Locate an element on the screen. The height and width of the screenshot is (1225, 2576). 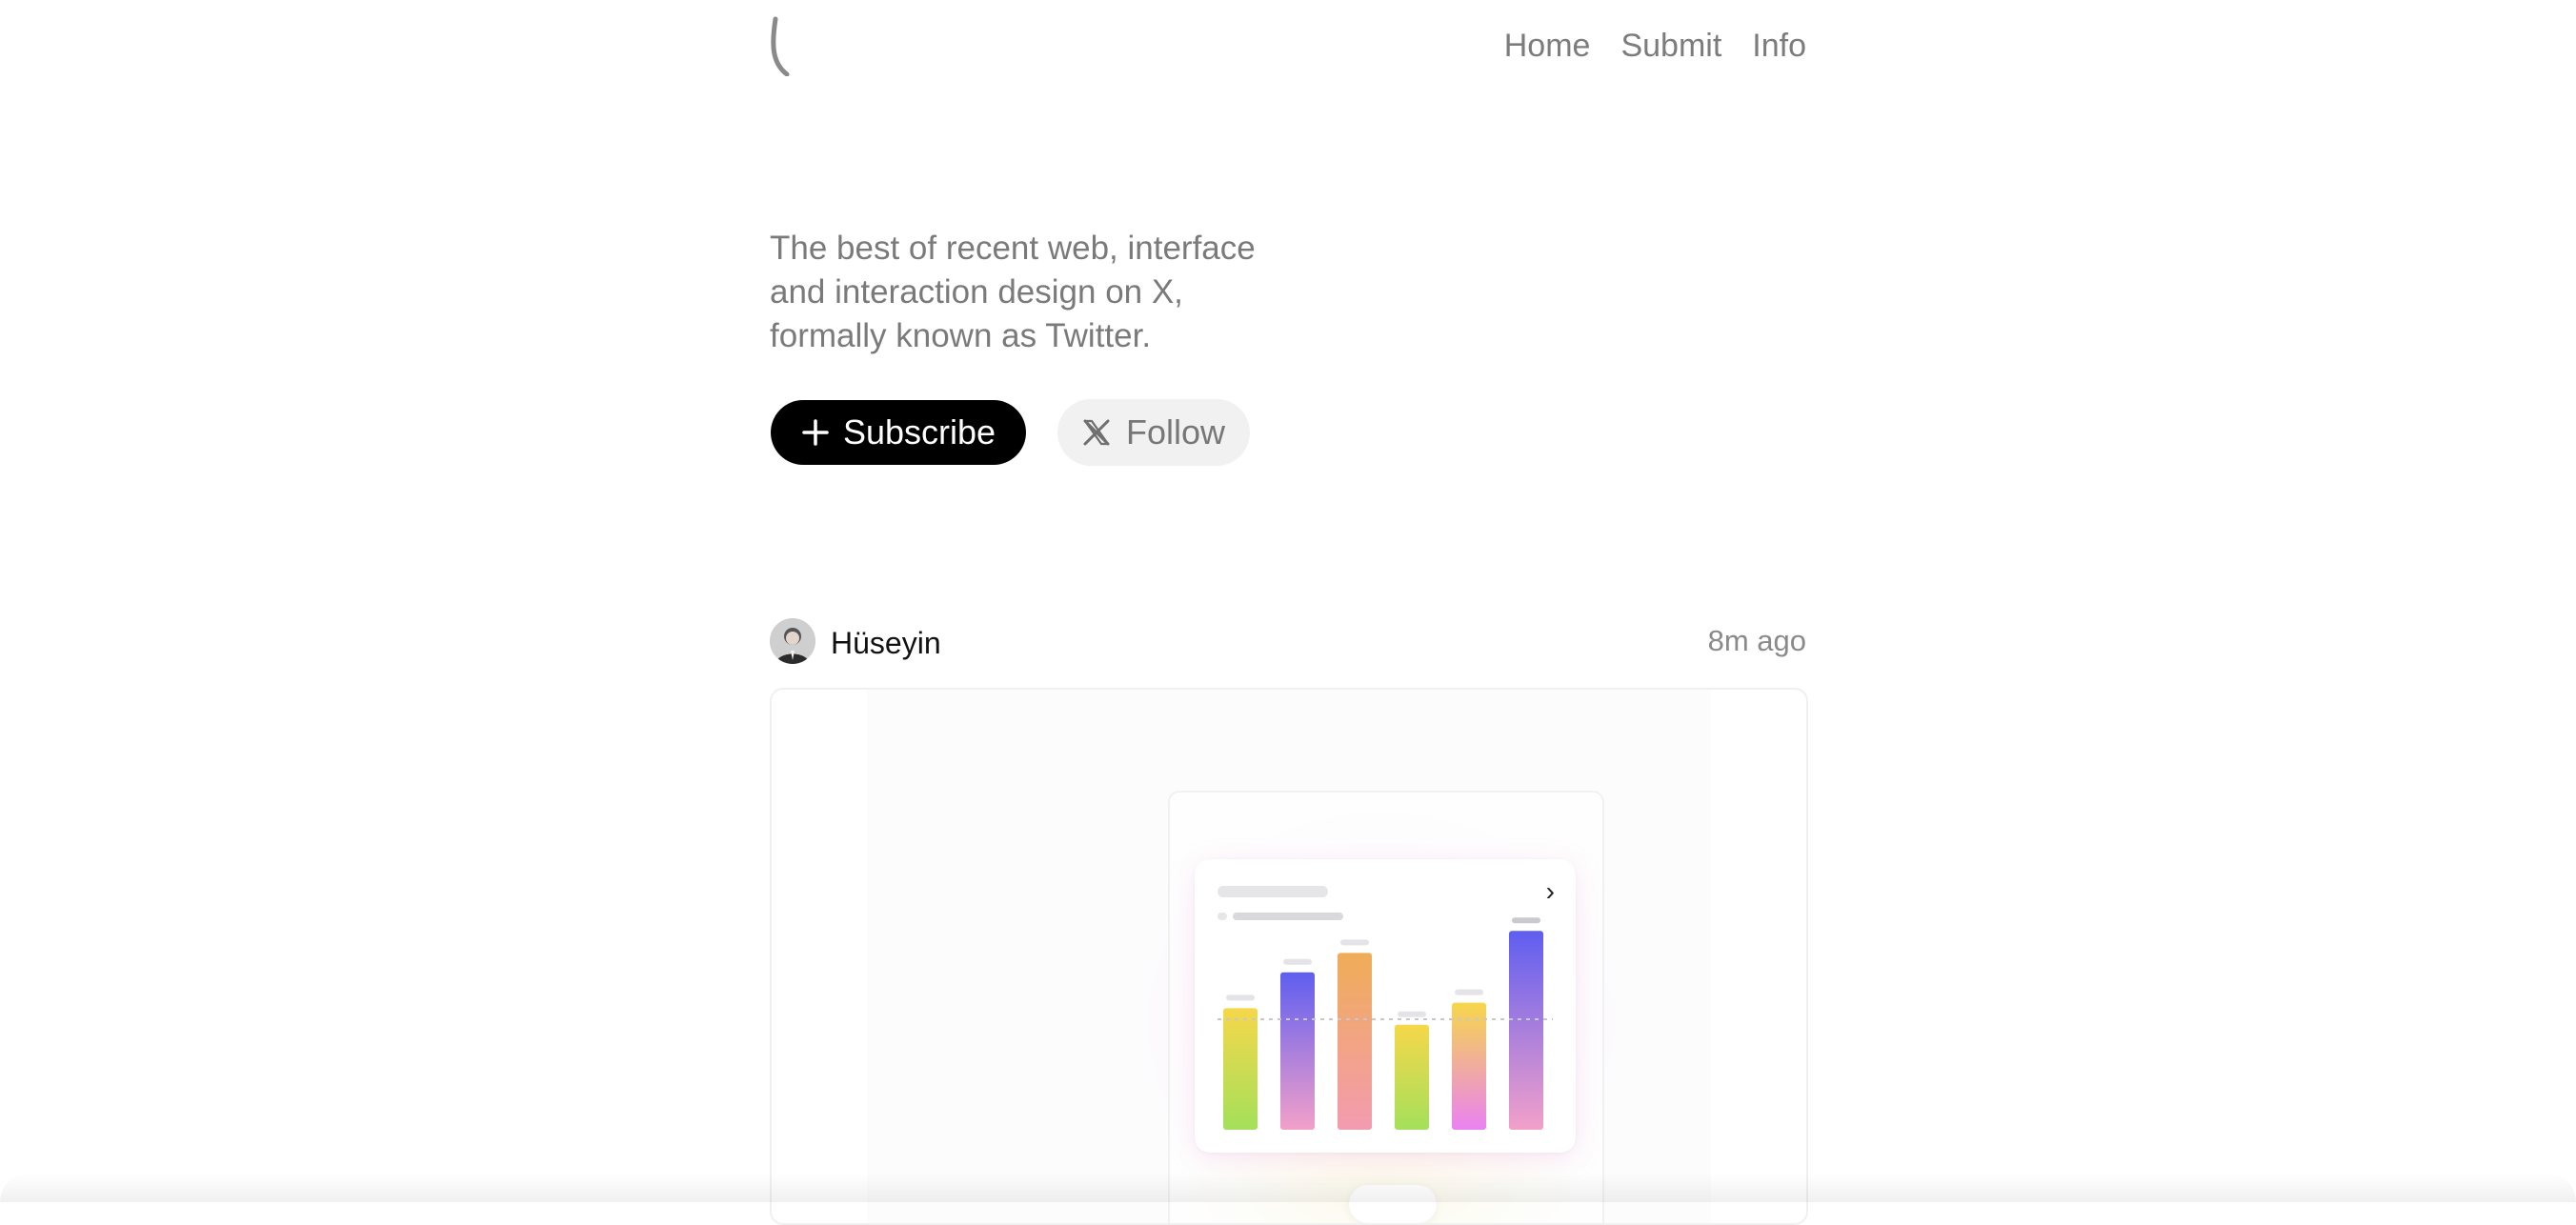
subscribe-button: Subscribe is located at coordinates (898, 432).